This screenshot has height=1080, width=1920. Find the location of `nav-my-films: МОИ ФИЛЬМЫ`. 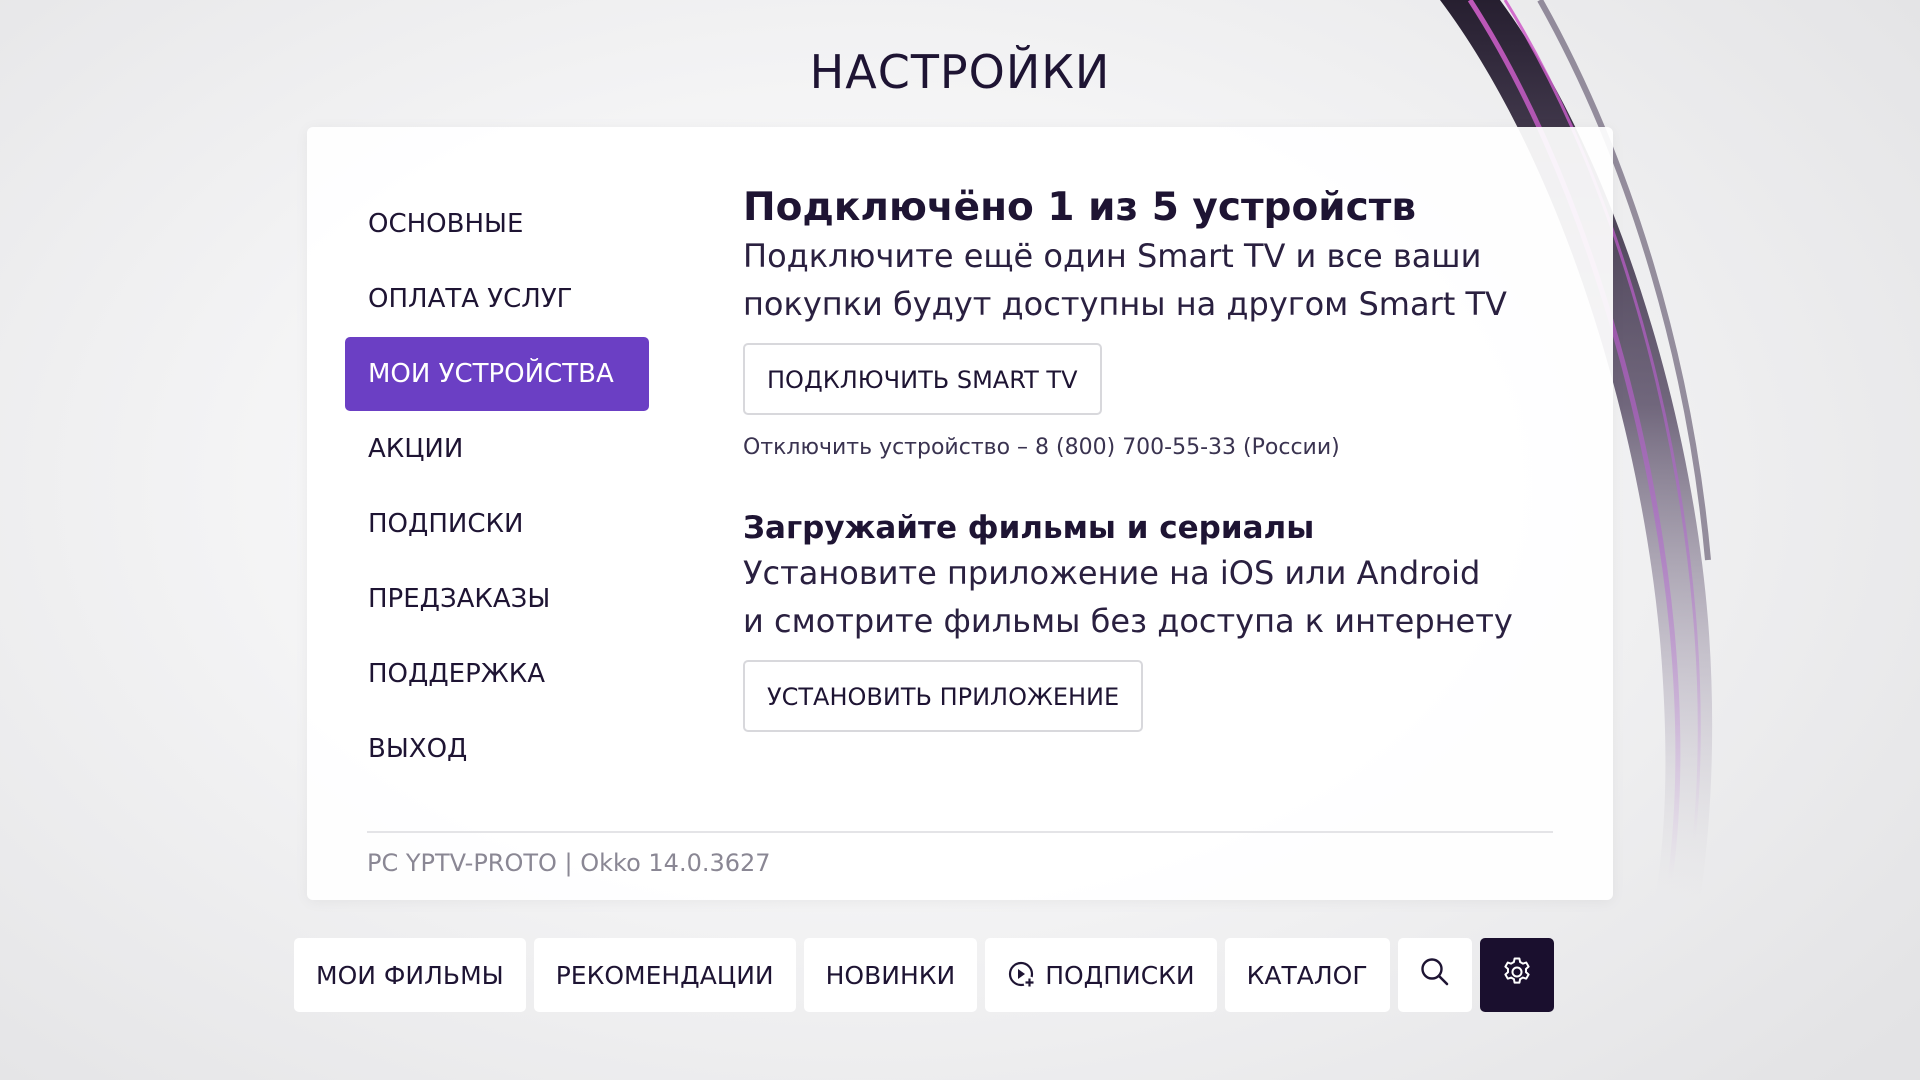

nav-my-films: МОИ ФИЛЬМЫ is located at coordinates (410, 975).